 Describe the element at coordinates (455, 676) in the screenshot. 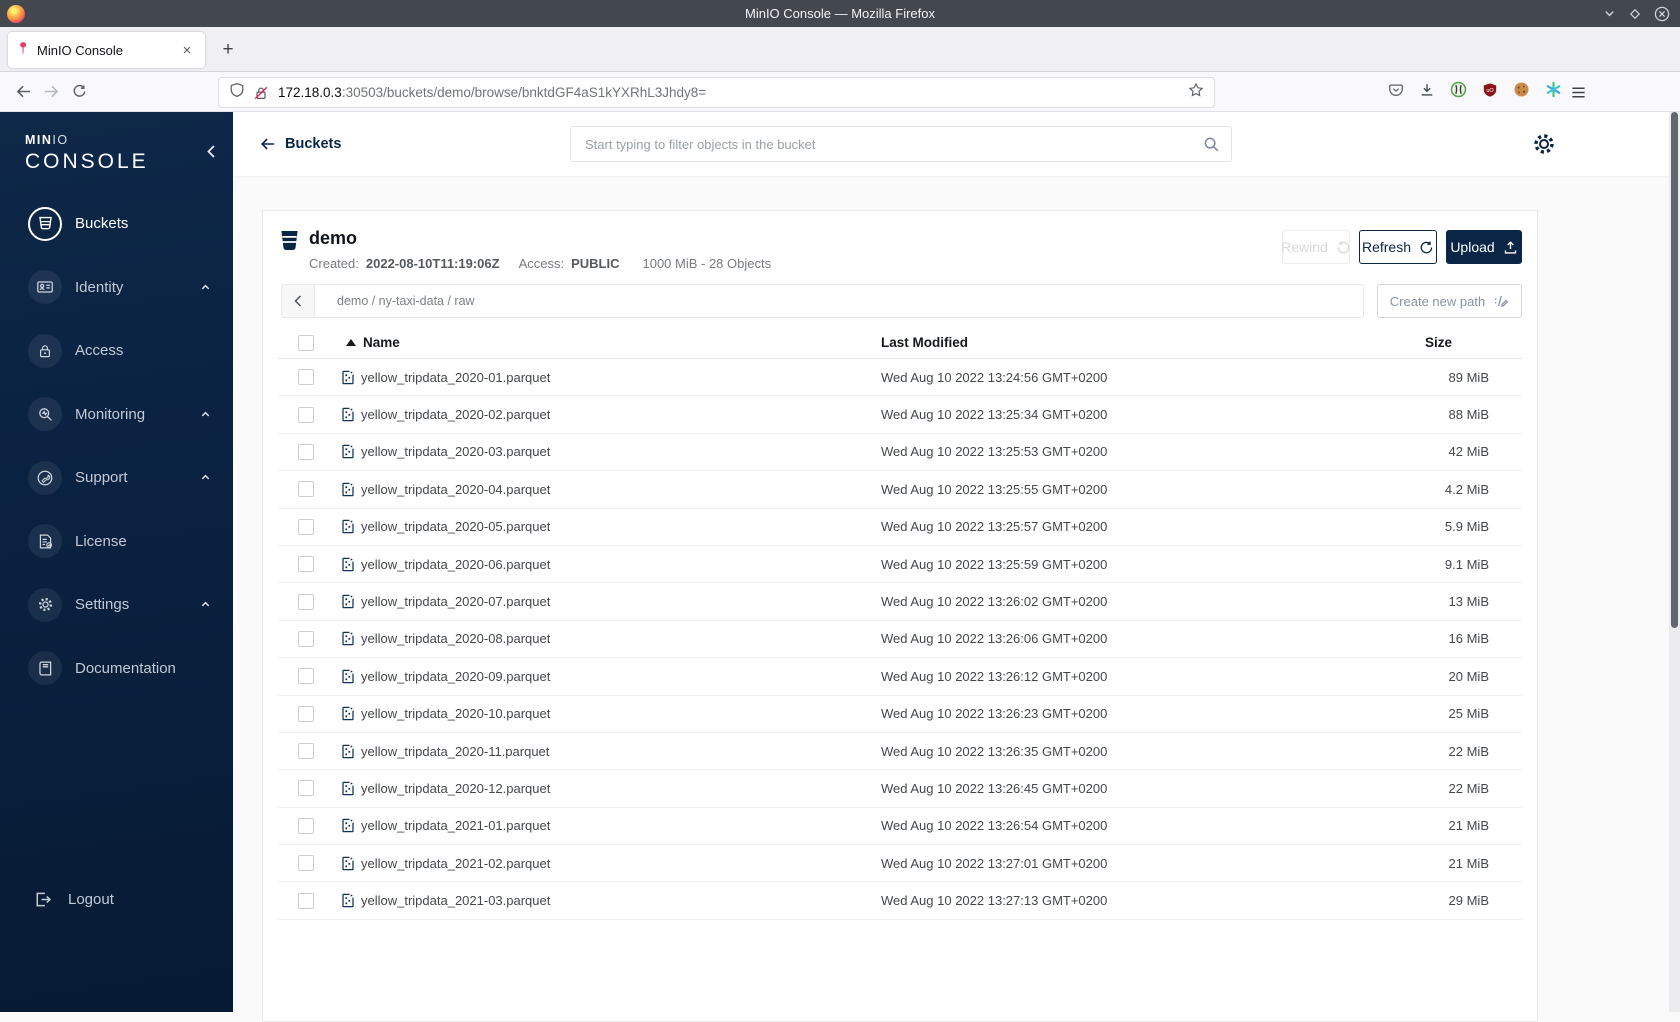

I see `object-name: yellow_tripdata_2020-09.parquet` at that location.